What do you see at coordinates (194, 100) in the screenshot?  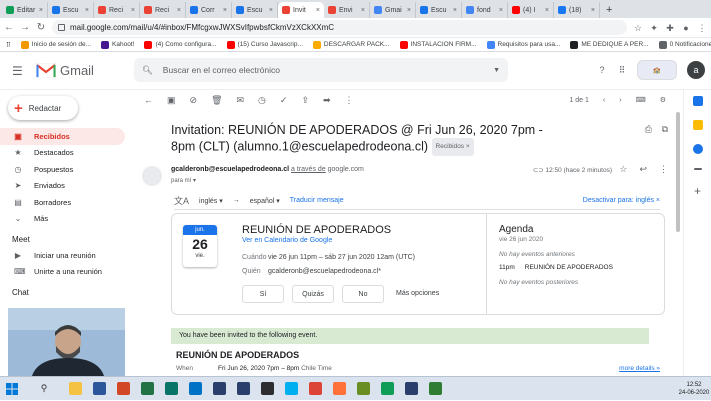 I see `report-spam-icon: ⊘` at bounding box center [194, 100].